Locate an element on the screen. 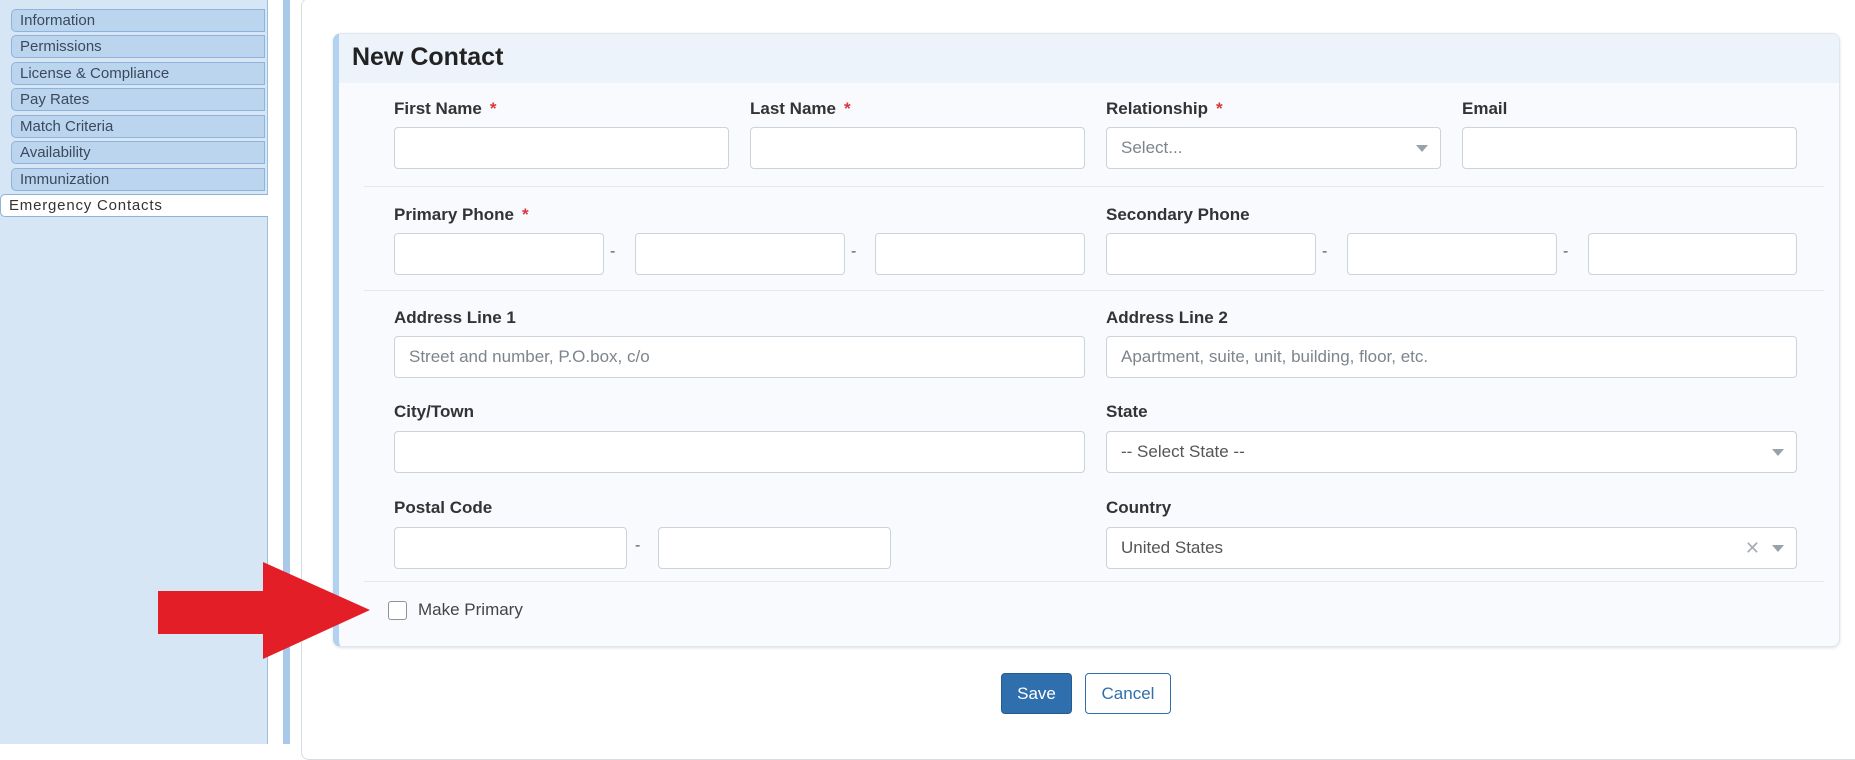  sidebar-item-information: Information is located at coordinates (138, 20).